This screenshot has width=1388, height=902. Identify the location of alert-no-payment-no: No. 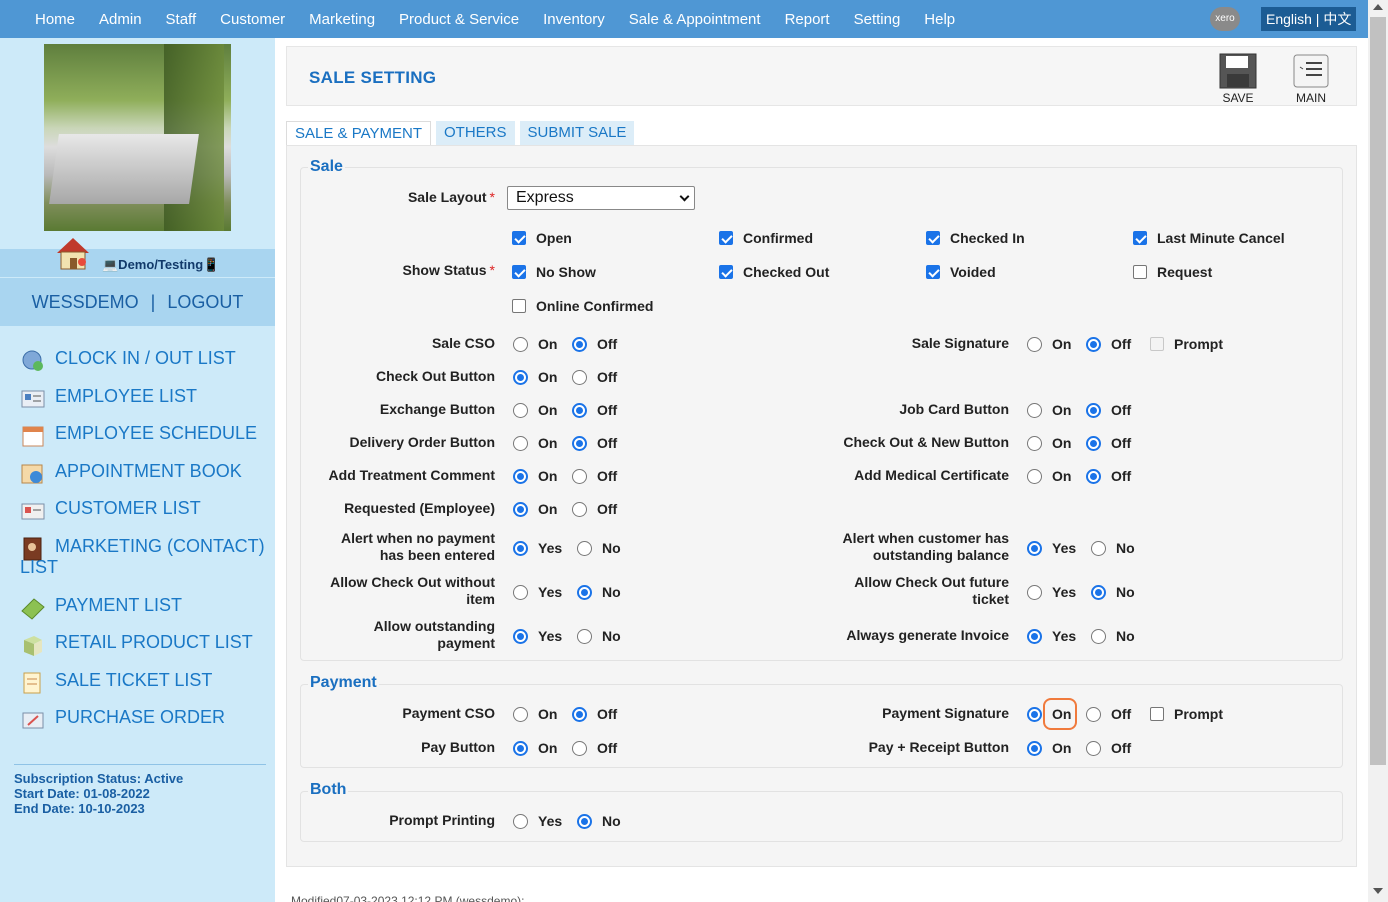
(599, 548).